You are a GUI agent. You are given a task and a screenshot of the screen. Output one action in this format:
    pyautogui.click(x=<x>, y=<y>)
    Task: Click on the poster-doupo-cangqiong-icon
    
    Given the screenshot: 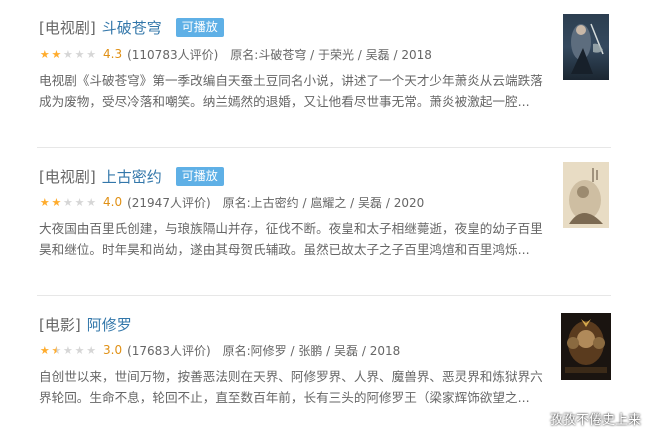 What is the action you would take?
    pyautogui.click(x=586, y=47)
    